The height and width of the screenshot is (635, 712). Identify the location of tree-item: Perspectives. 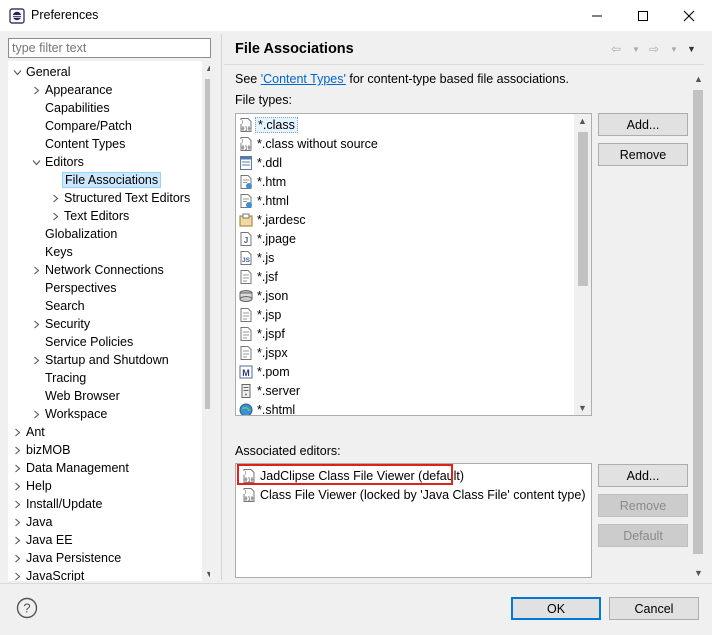
(74, 288).